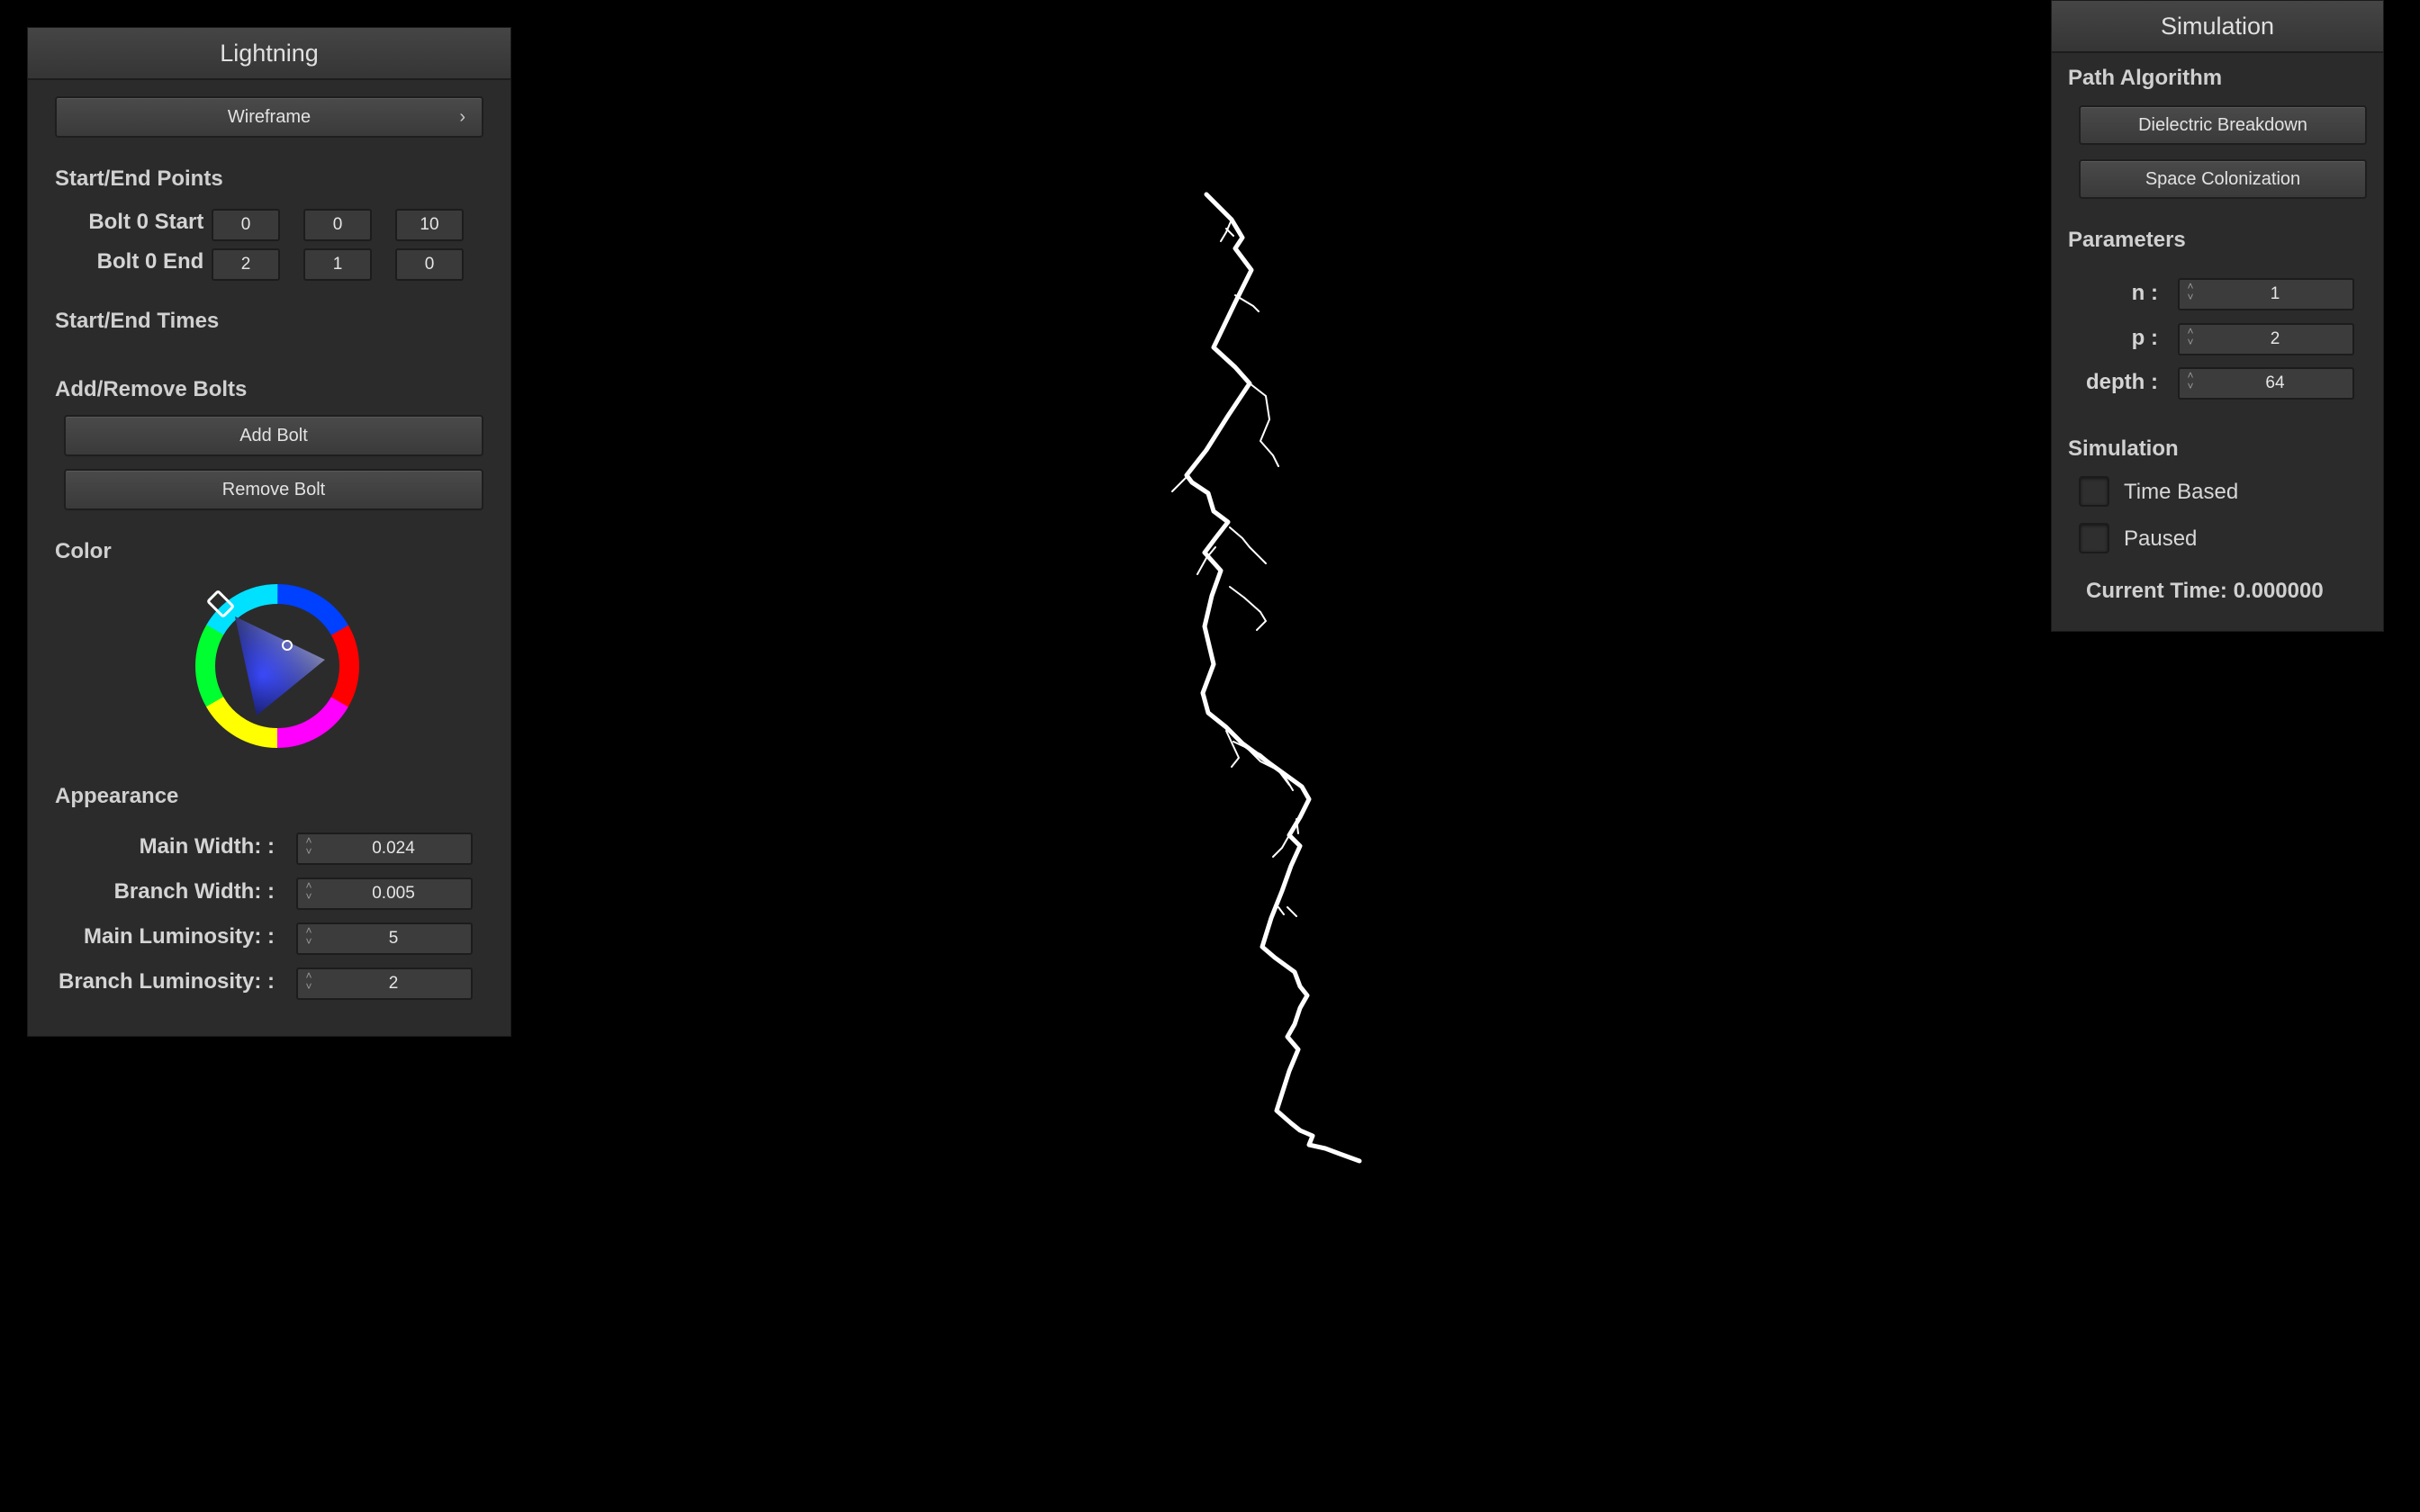  What do you see at coordinates (2181, 493) in the screenshot?
I see `time-based-label: Time Based` at bounding box center [2181, 493].